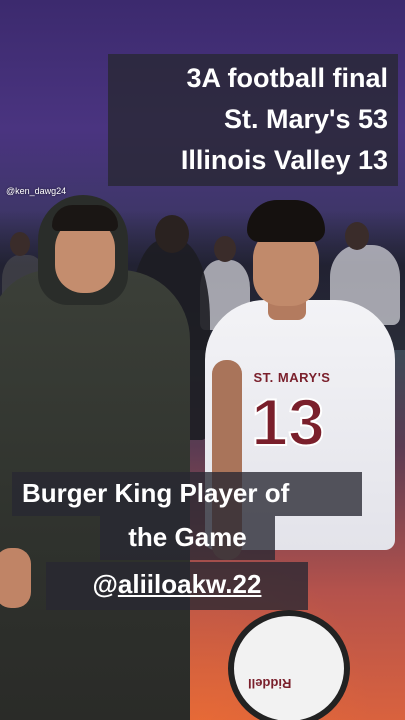 The width and height of the screenshot is (405, 720). I want to click on mention-at-sign: @, so click(105, 584).